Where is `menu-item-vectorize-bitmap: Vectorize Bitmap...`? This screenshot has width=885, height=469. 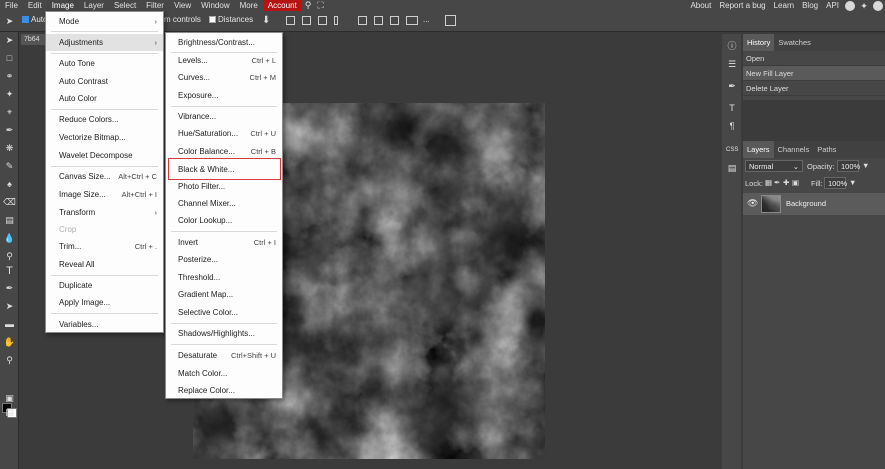
menu-item-vectorize-bitmap: Vectorize Bitmap... is located at coordinates (104, 137).